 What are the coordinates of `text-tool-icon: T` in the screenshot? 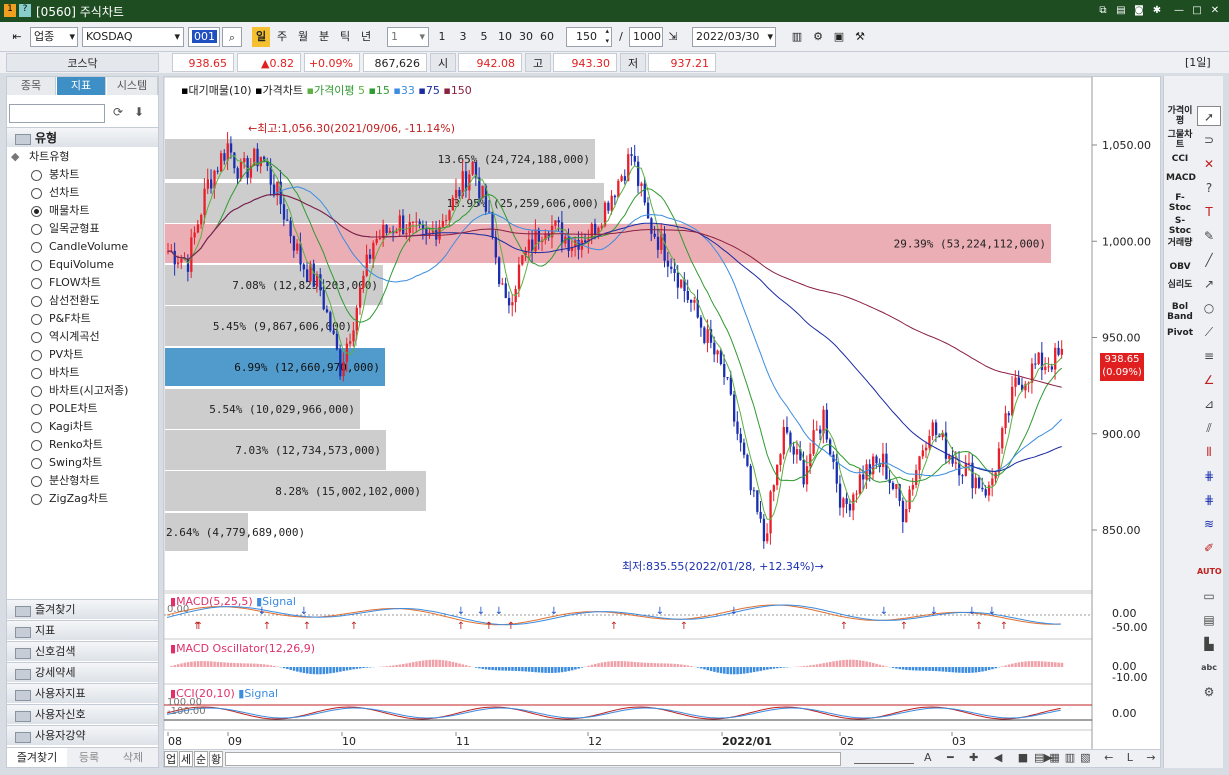 It's located at (1209, 212).